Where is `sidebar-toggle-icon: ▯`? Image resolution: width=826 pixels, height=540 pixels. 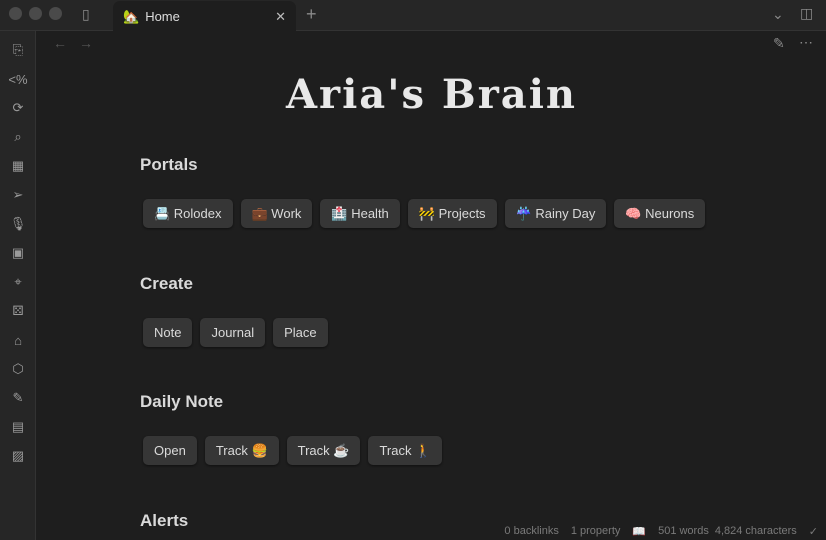 sidebar-toggle-icon: ▯ is located at coordinates (86, 14).